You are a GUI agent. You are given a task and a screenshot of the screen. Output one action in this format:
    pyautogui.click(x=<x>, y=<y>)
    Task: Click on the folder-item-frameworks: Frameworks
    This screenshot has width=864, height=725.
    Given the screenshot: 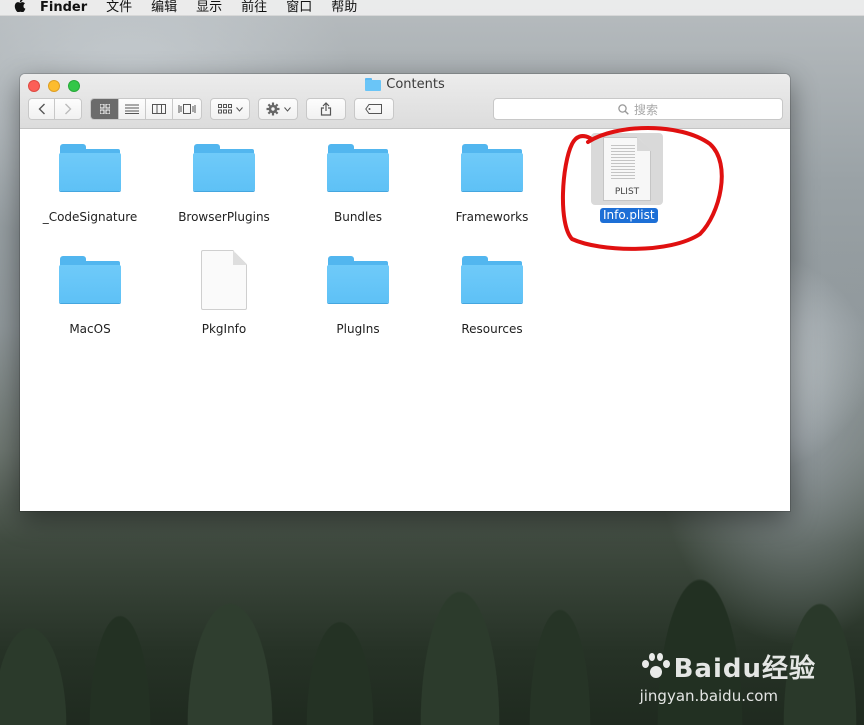 What is the action you would take?
    pyautogui.click(x=492, y=184)
    